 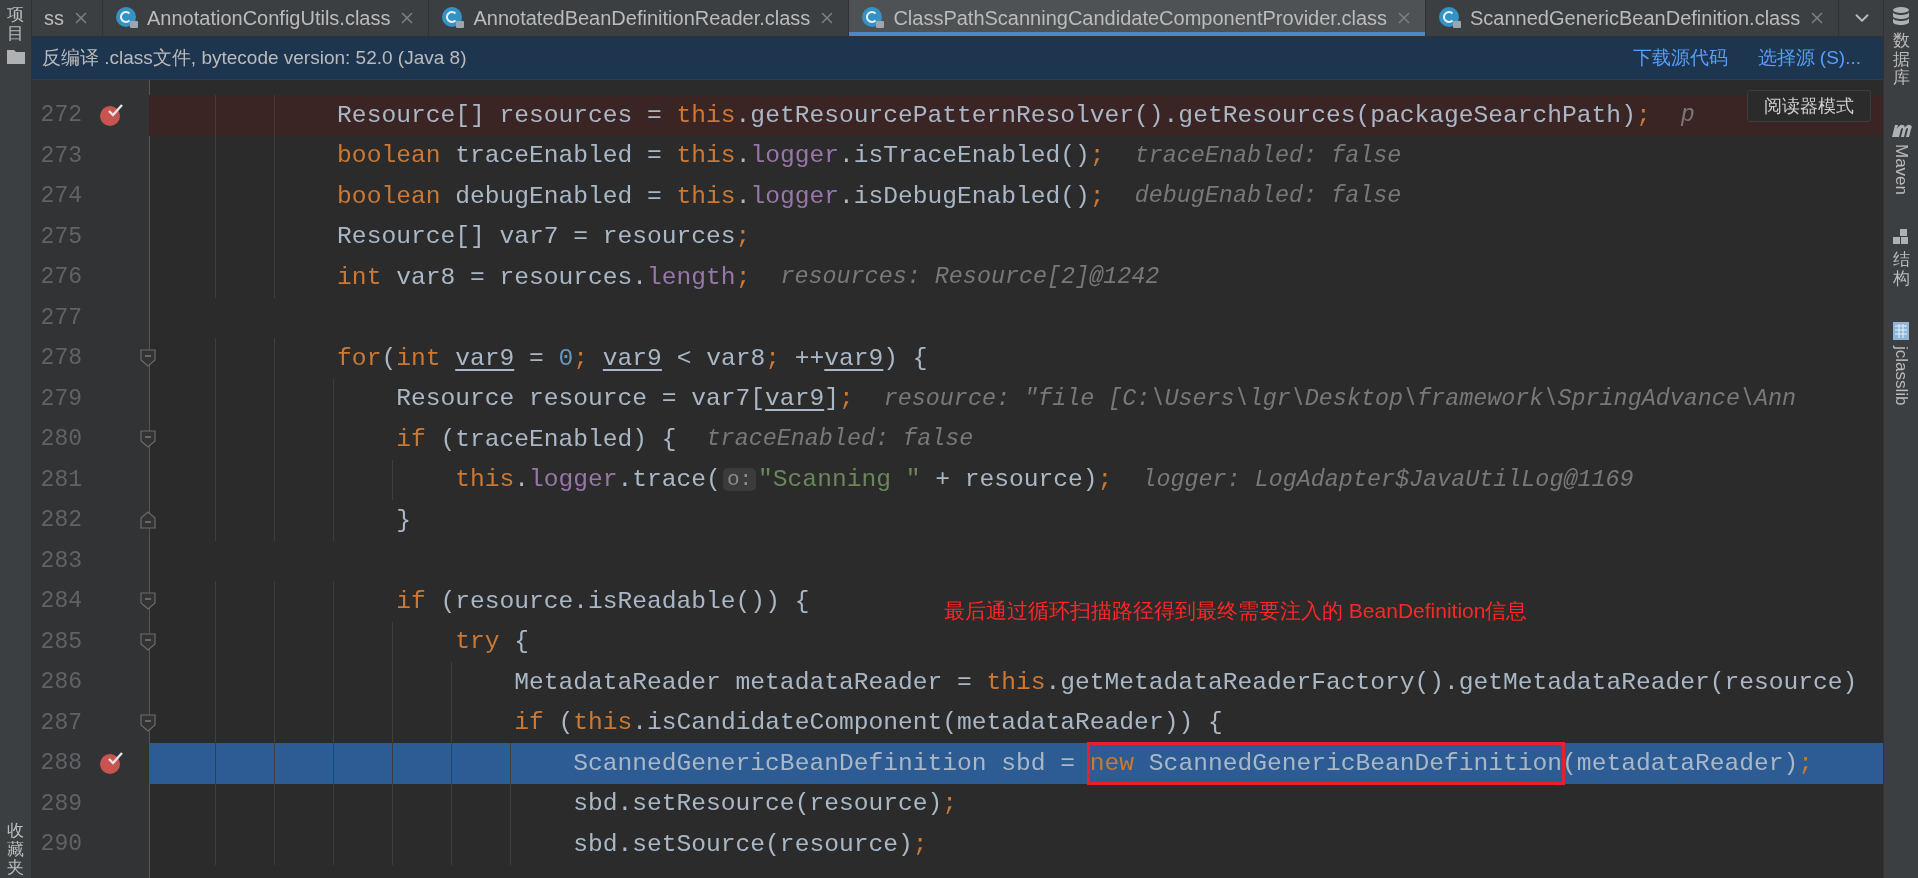 I want to click on annotation-text: 最后通过循环扫描路径得到最终需要注入的 BeanDefinition信息, so click(x=1236, y=611).